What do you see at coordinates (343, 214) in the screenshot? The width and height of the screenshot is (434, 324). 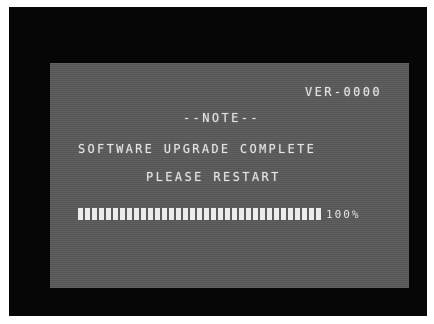 I see `progress-percent-label: 100%` at bounding box center [343, 214].